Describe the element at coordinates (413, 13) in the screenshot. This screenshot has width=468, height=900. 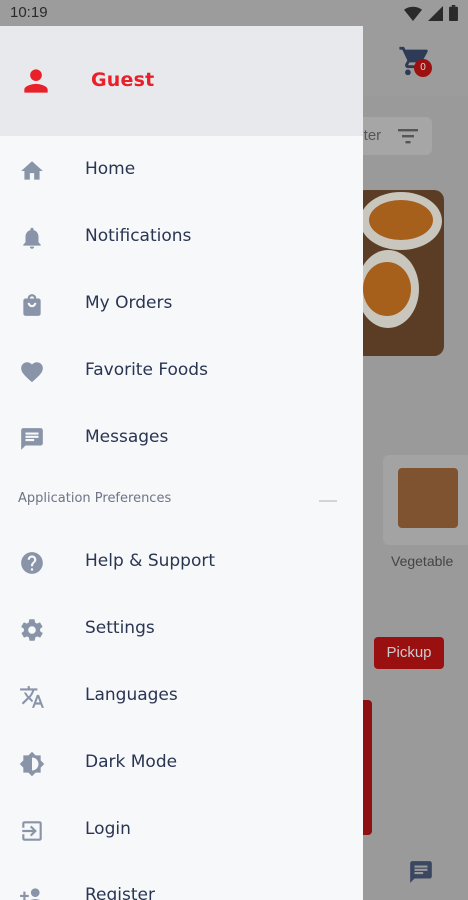
I see `wifi-icon` at that location.